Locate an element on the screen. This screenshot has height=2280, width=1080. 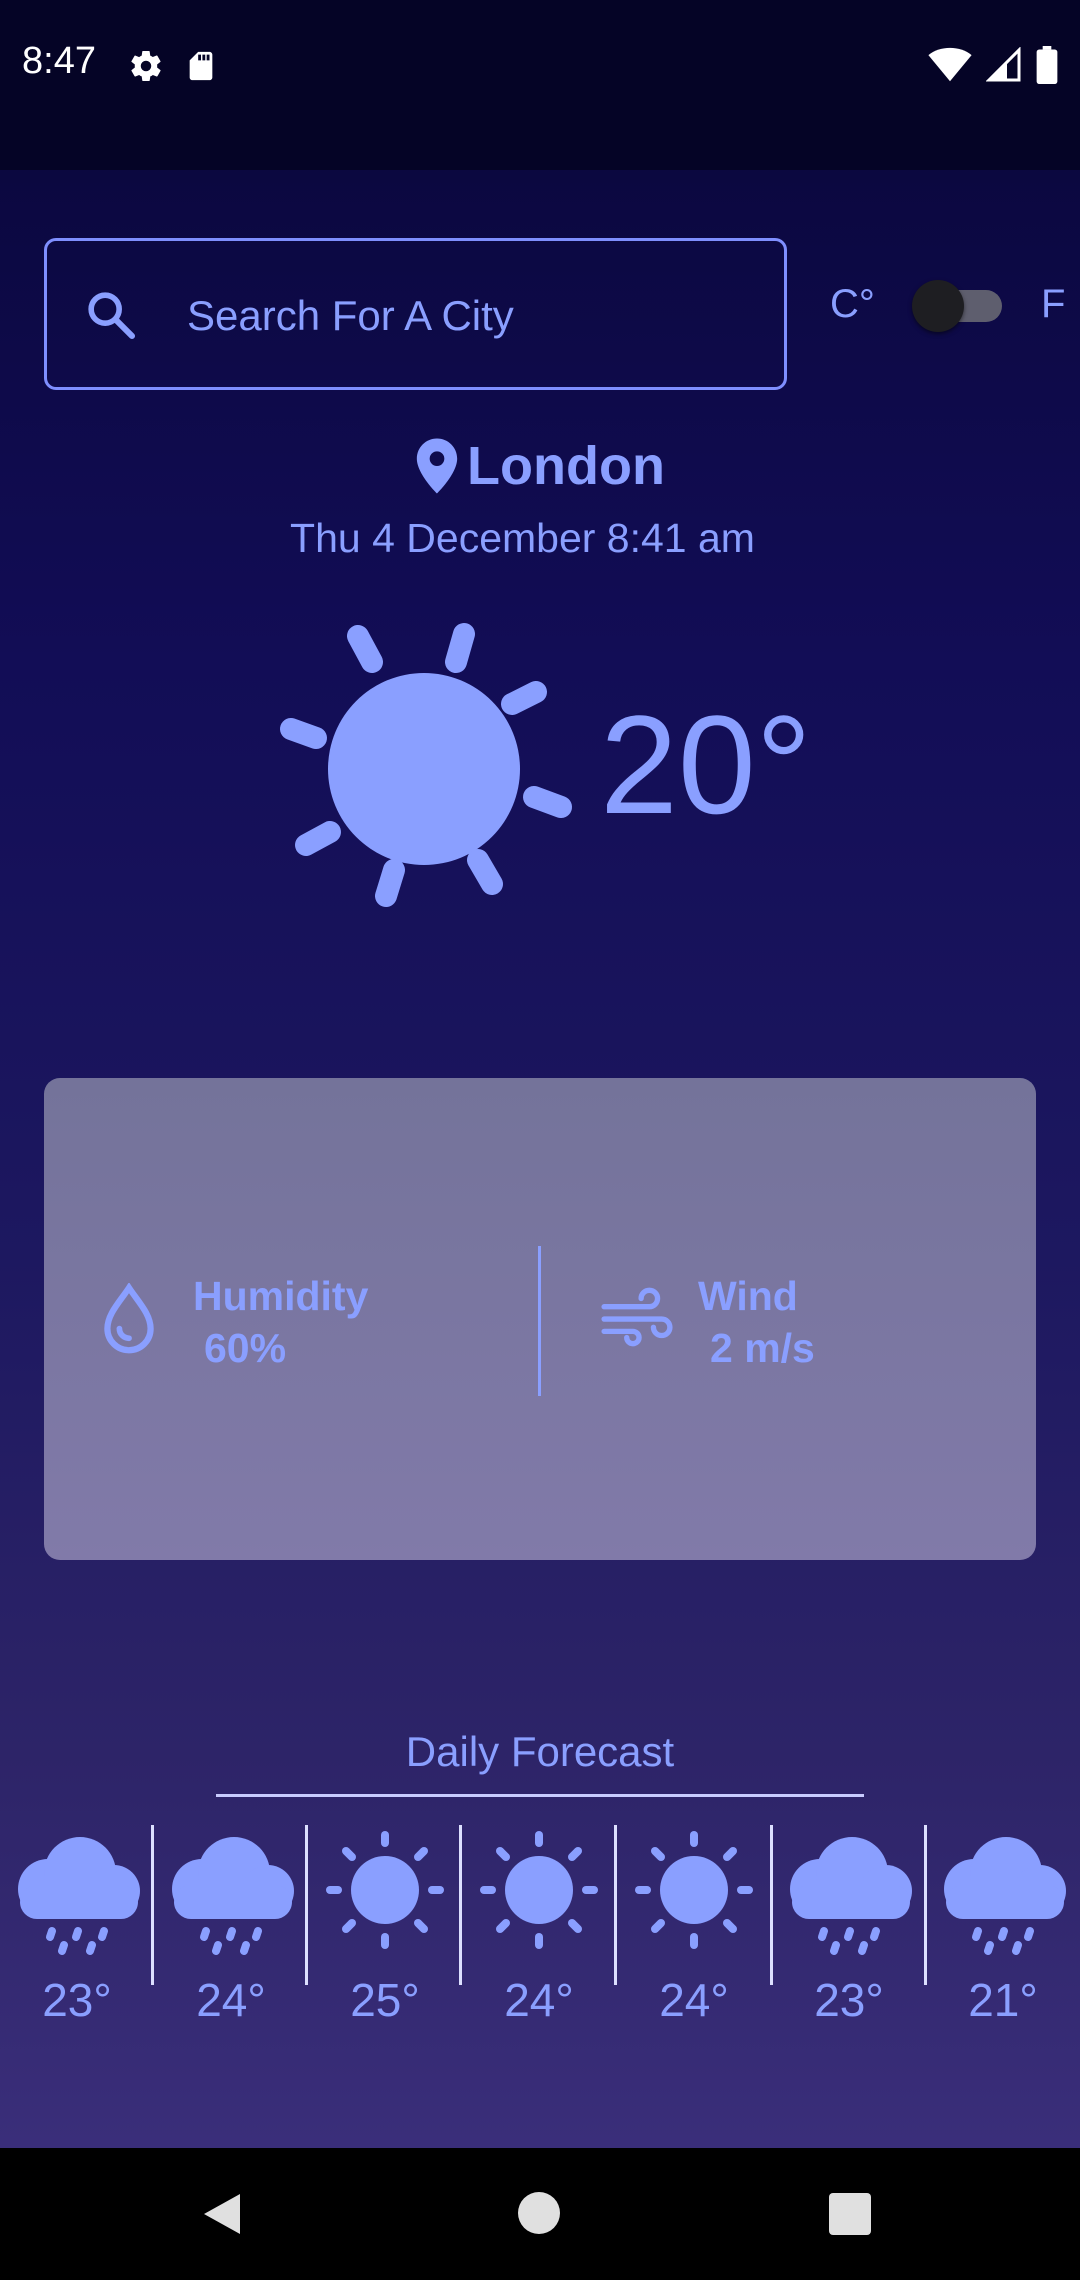
location-row: London is located at coordinates (540, 466).